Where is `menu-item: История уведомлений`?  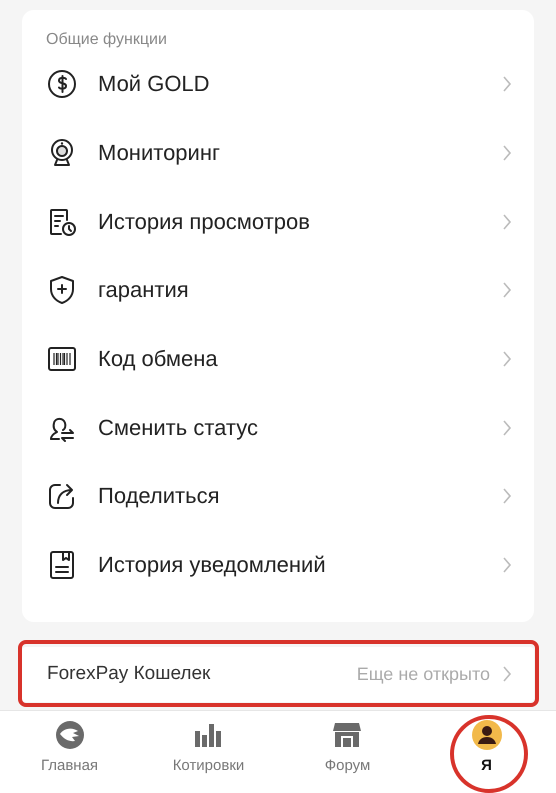
menu-item: История уведомлений is located at coordinates (278, 565).